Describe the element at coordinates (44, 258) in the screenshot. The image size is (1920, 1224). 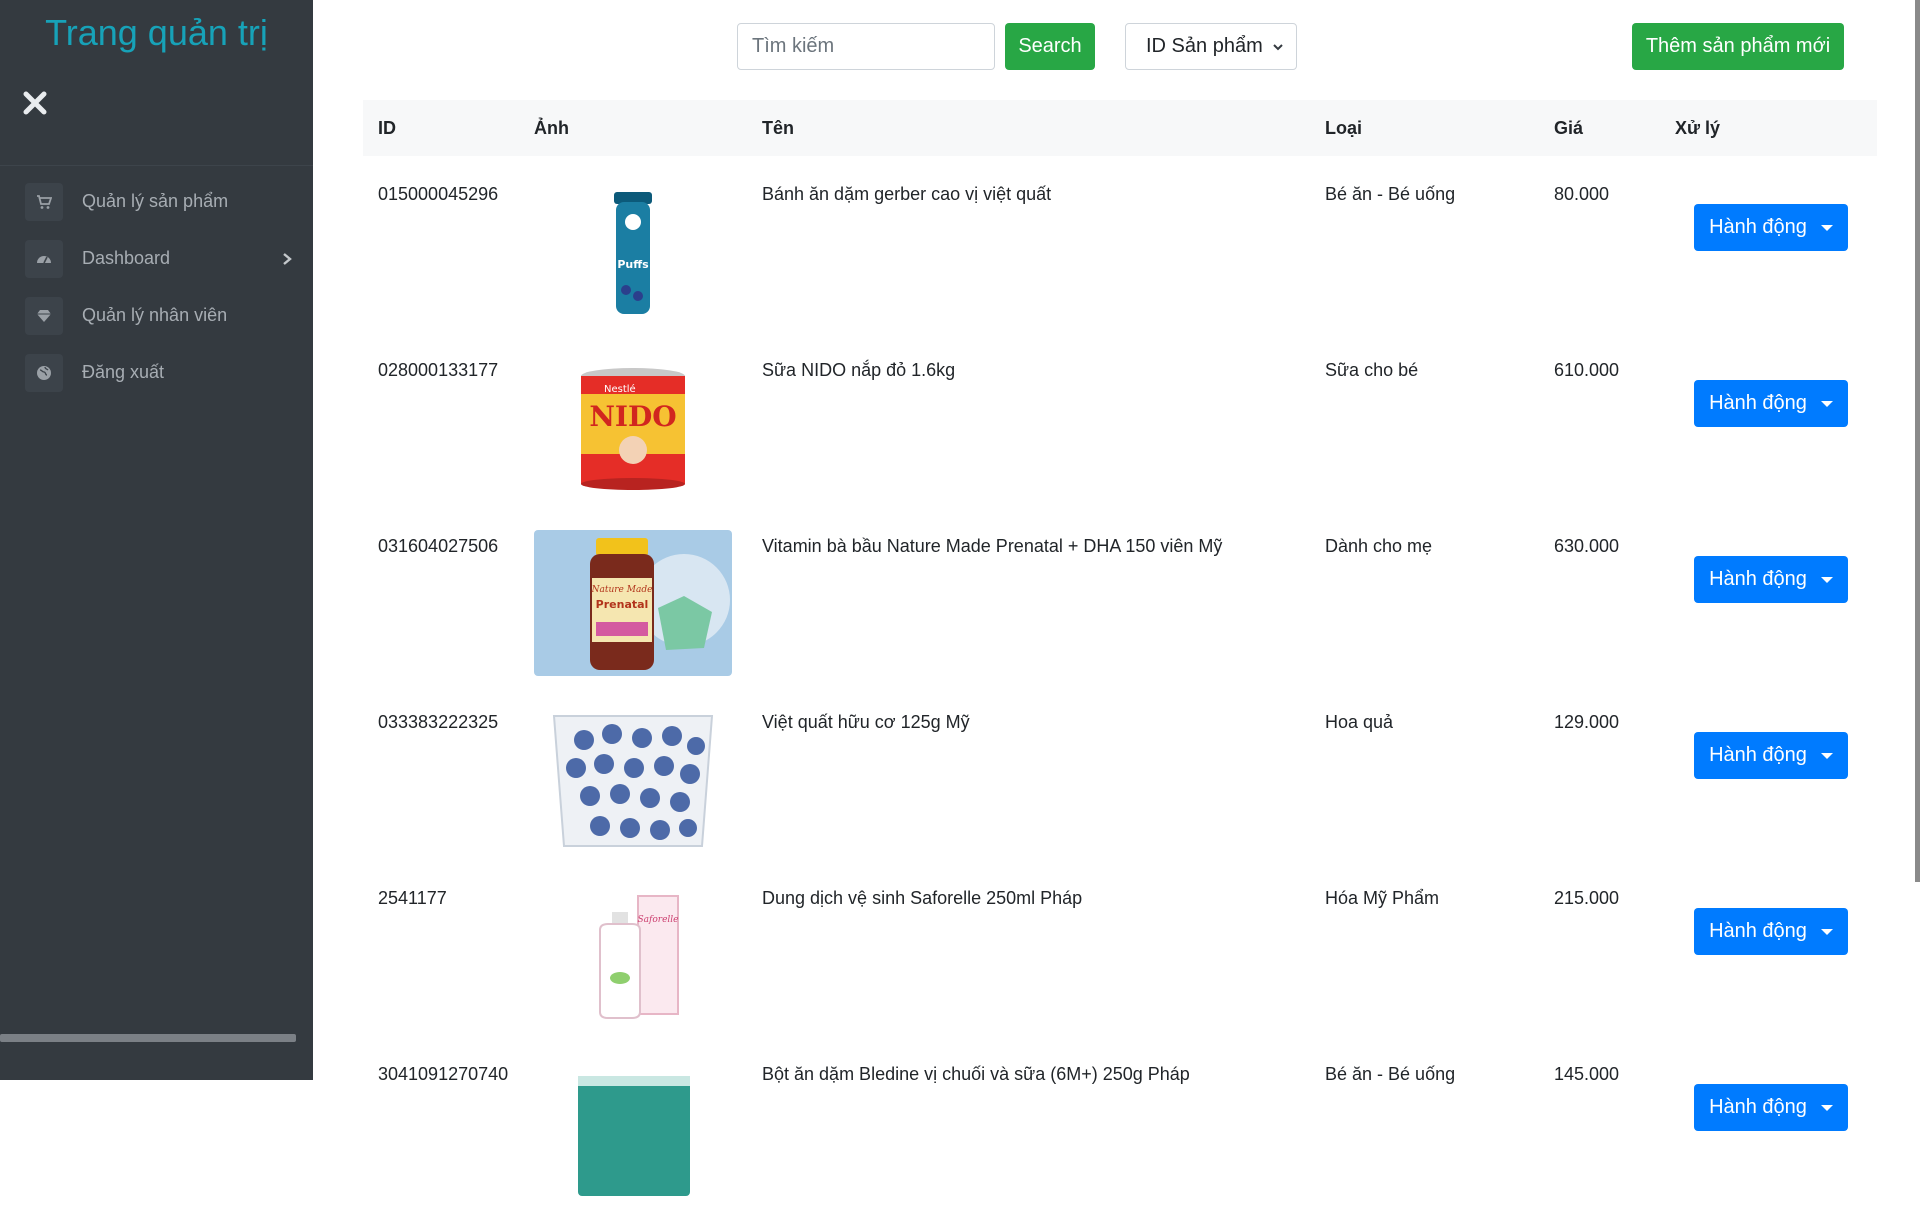
I see `dashboard-icon` at that location.